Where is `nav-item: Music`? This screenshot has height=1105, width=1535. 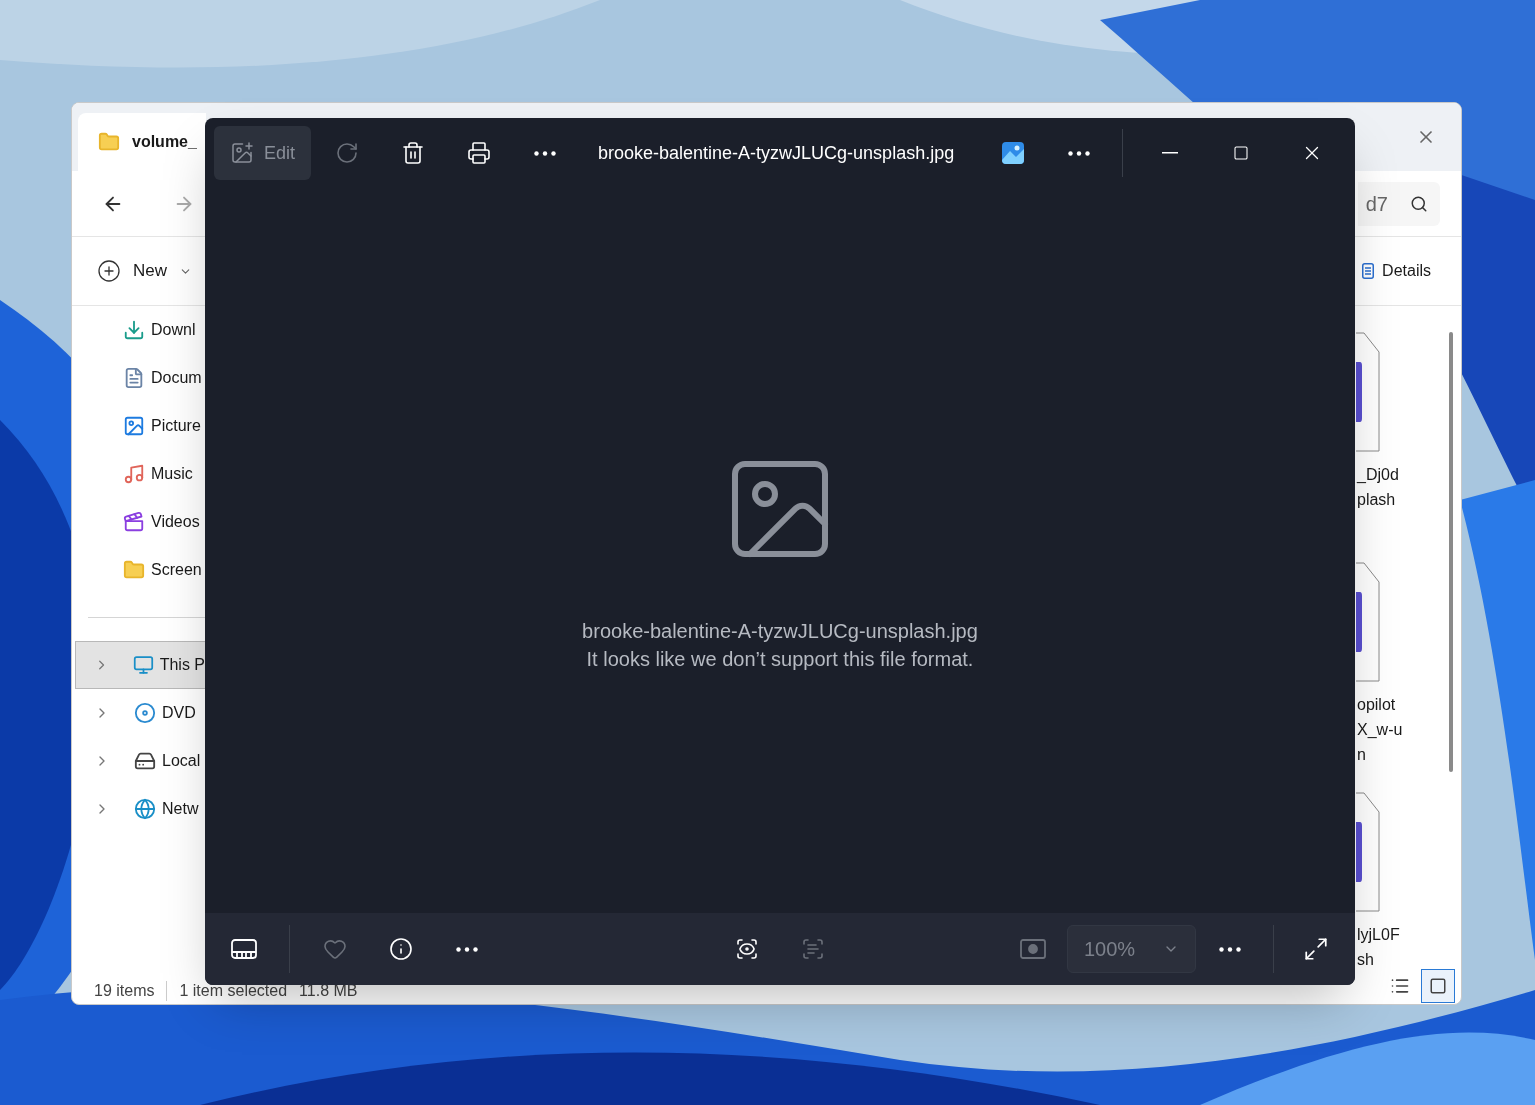
nav-item: Music is located at coordinates (139, 474).